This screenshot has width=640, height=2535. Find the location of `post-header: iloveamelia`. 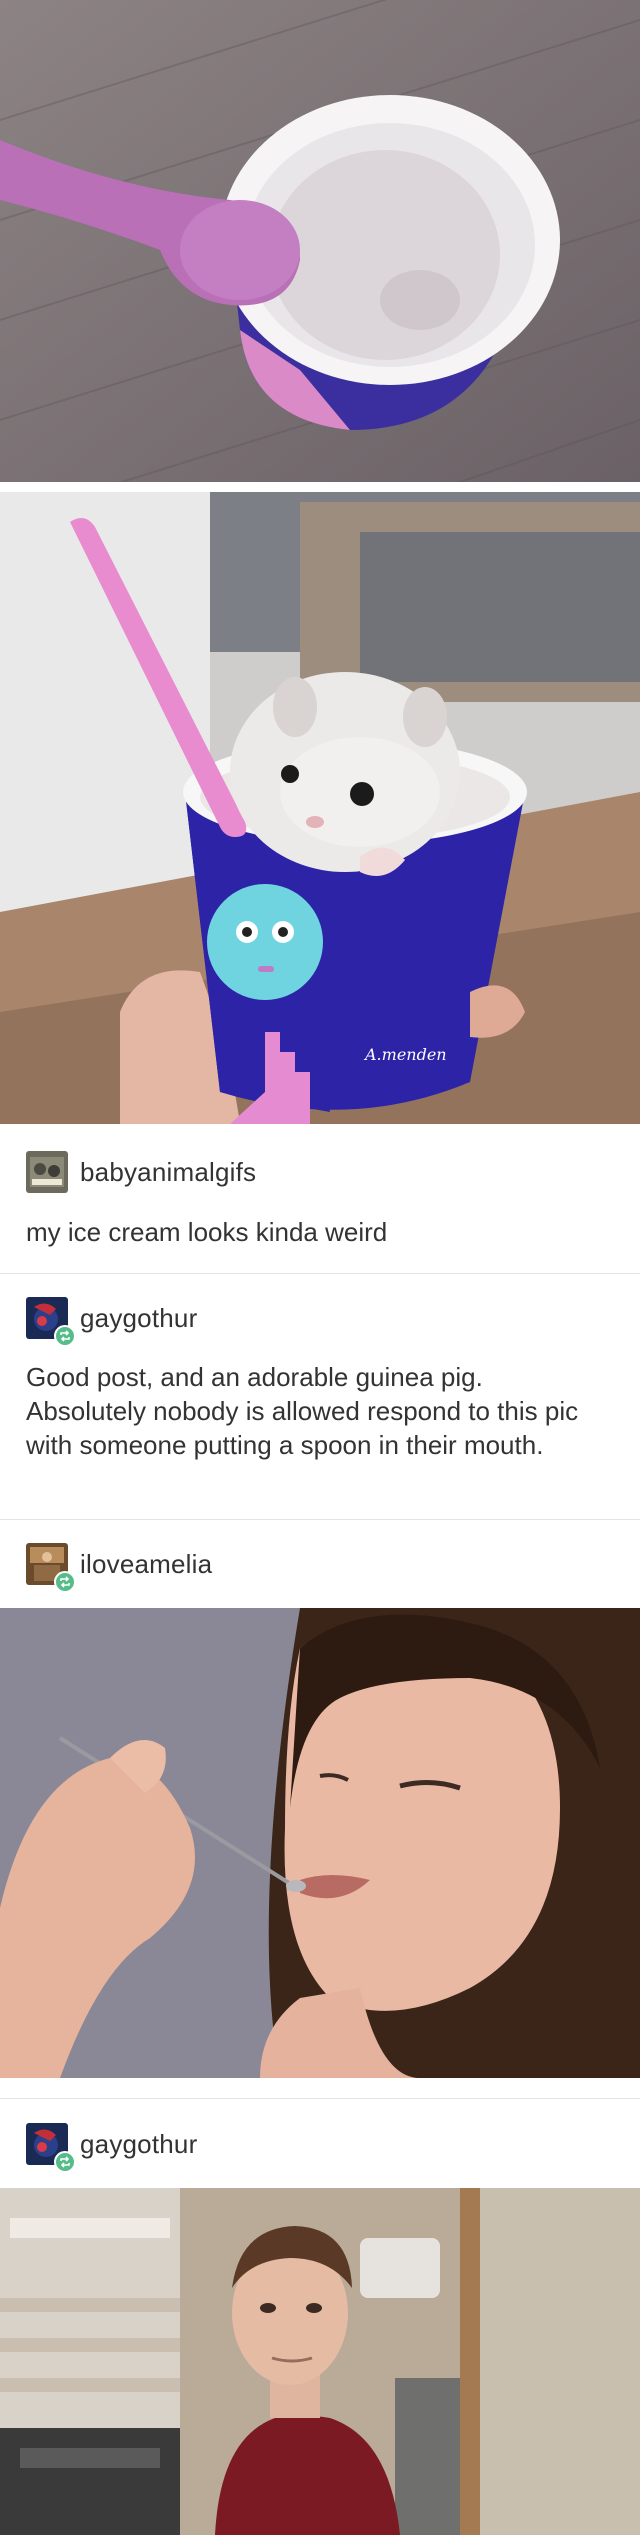

post-header: iloveamelia is located at coordinates (119, 1567).